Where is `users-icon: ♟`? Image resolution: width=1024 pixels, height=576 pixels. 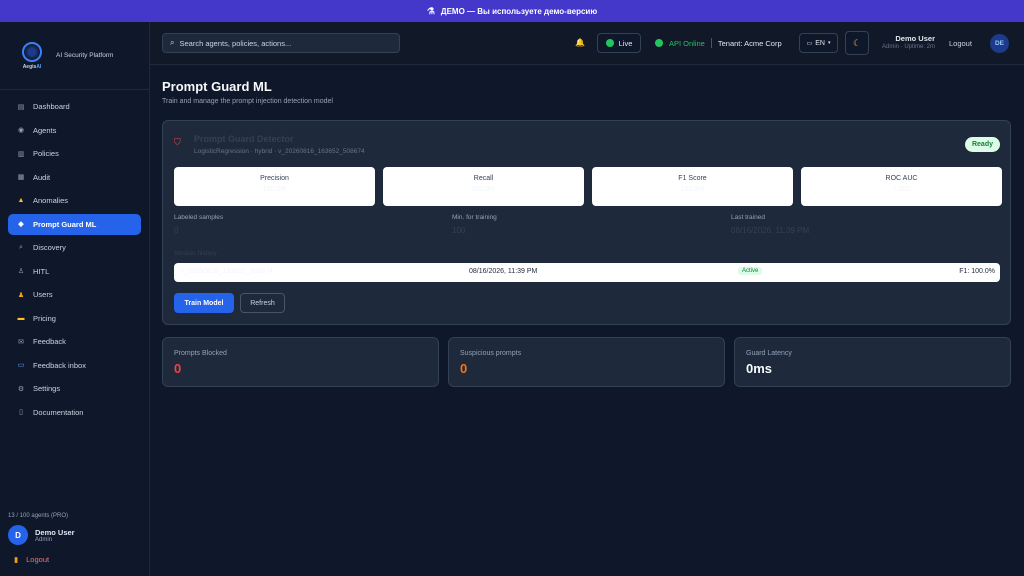 users-icon: ♟ is located at coordinates (21, 295).